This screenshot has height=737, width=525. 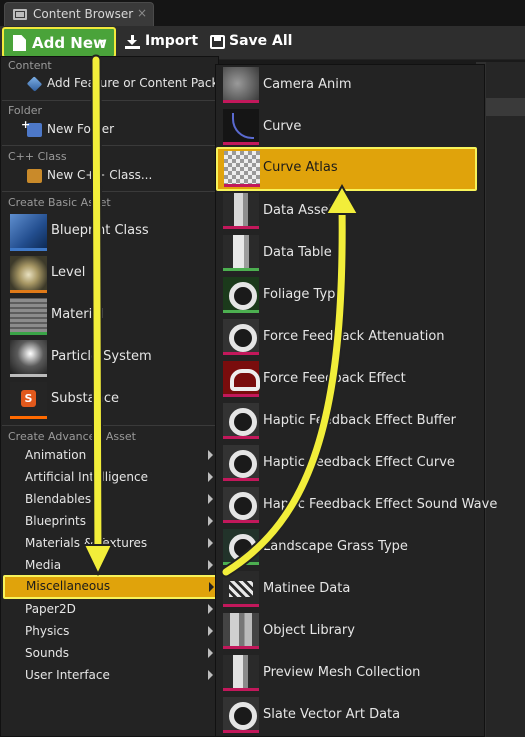 I want to click on section-header-advanced: Create Advanced Asset, so click(x=72, y=436).